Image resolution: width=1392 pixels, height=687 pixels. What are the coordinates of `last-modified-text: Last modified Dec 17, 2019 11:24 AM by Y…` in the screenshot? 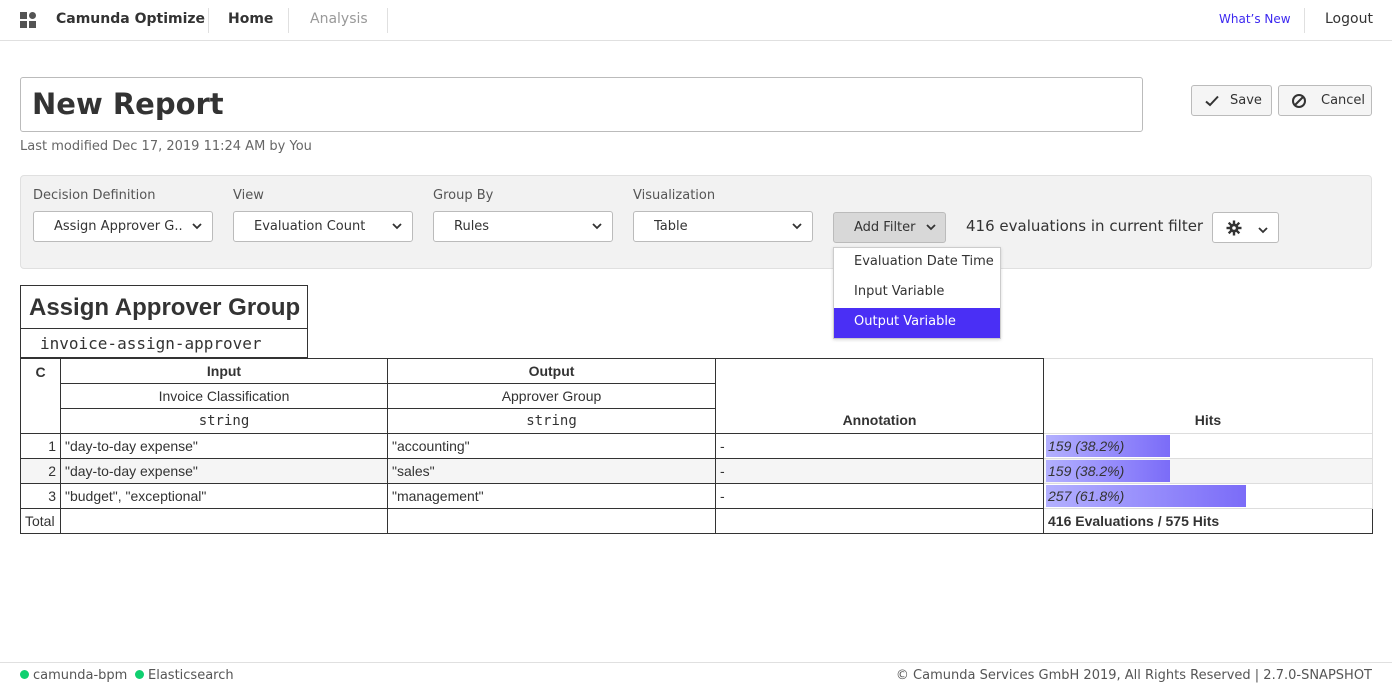 It's located at (166, 146).